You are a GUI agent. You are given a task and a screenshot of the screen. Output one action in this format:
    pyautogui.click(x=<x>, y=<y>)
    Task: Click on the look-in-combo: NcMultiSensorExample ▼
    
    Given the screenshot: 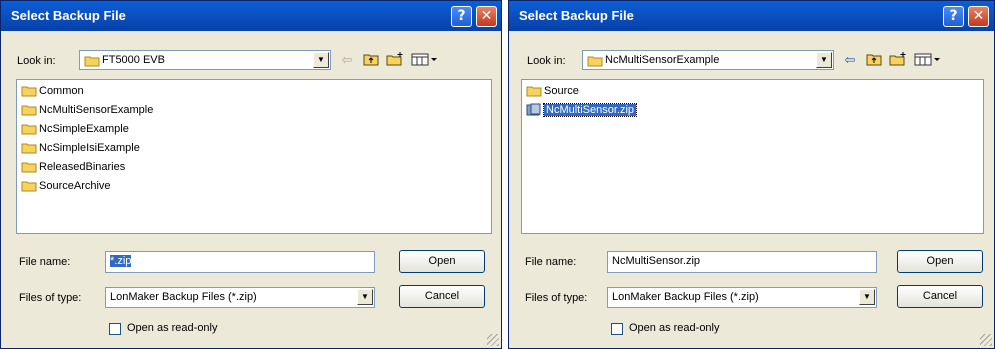 What is the action you would take?
    pyautogui.click(x=708, y=60)
    